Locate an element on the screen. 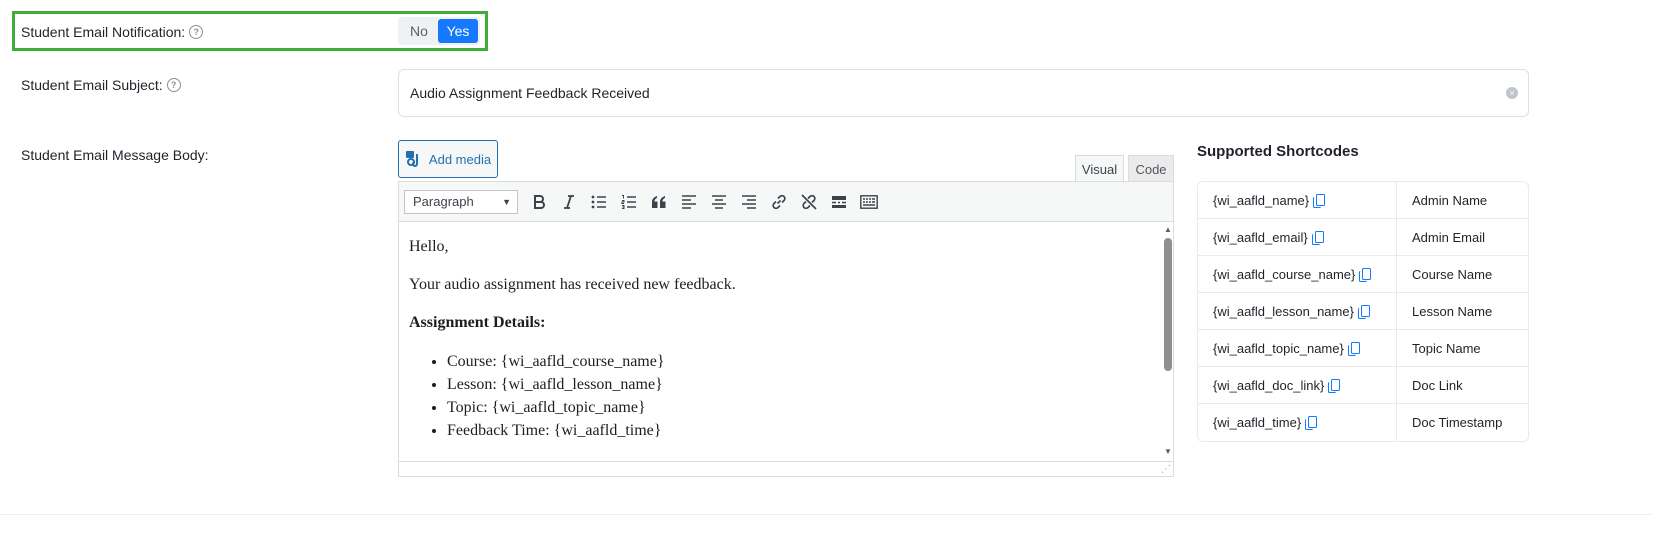 Image resolution: width=1653 pixels, height=557 pixels. shortcode-desc: Topic Name is located at coordinates (1446, 348).